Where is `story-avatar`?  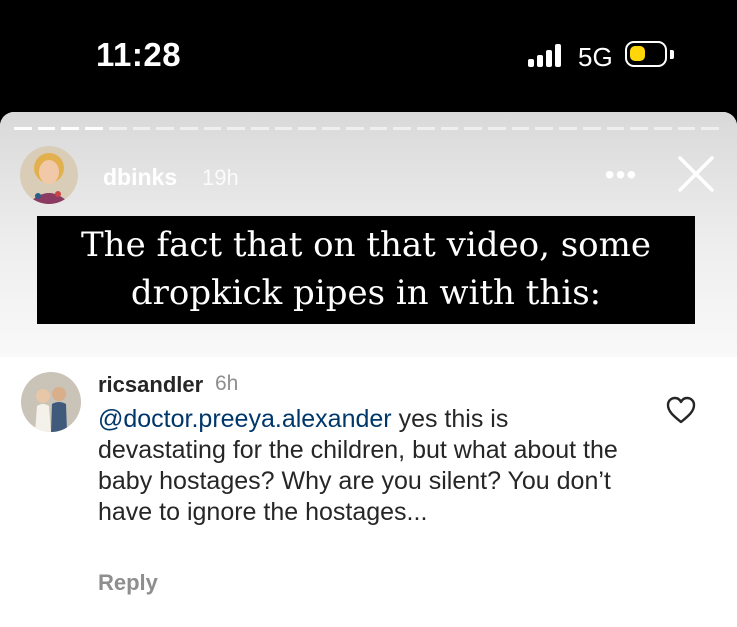
story-avatar is located at coordinates (49, 175).